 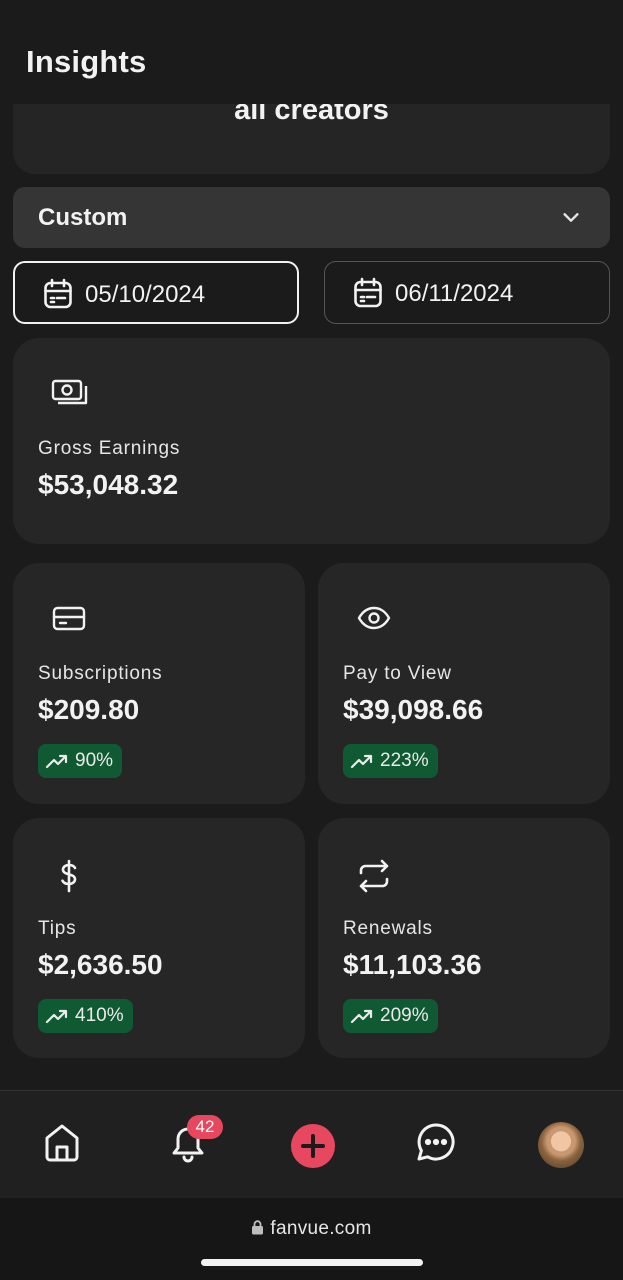 What do you see at coordinates (159, 938) in the screenshot?
I see `tips-card: Tips $2,636.50 410%` at bounding box center [159, 938].